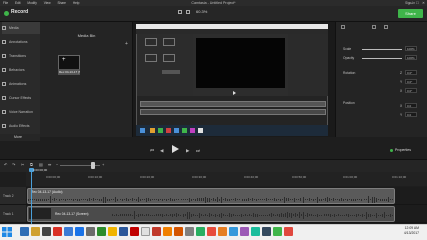 This screenshot has height=240, width=427. What do you see at coordinates (411, 90) in the screenshot?
I see `rotation-x-field: 0.0°` at bounding box center [411, 90].